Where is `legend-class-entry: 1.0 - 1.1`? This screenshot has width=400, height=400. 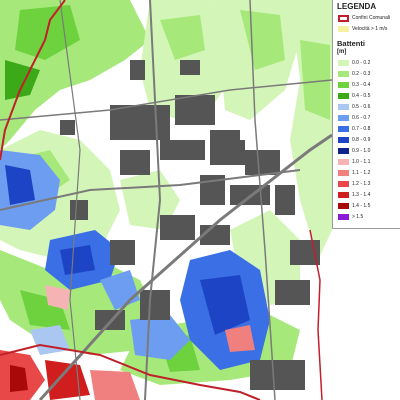 legend-class-entry: 1.0 - 1.1 is located at coordinates (368, 162).